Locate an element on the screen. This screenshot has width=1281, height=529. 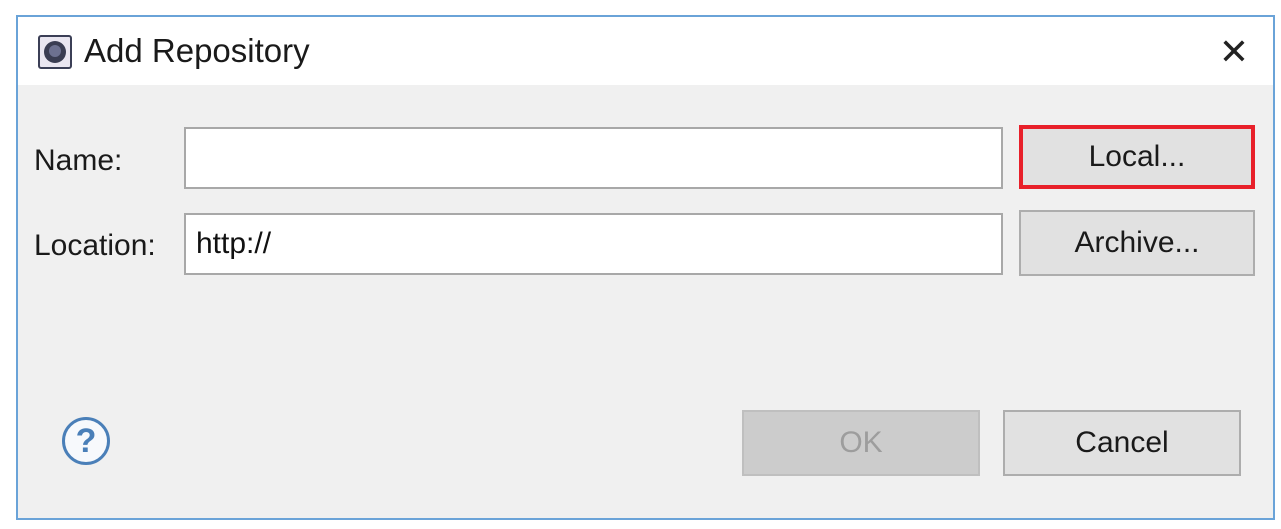
title-bar: Add Repository ✕ is located at coordinates (645, 51).